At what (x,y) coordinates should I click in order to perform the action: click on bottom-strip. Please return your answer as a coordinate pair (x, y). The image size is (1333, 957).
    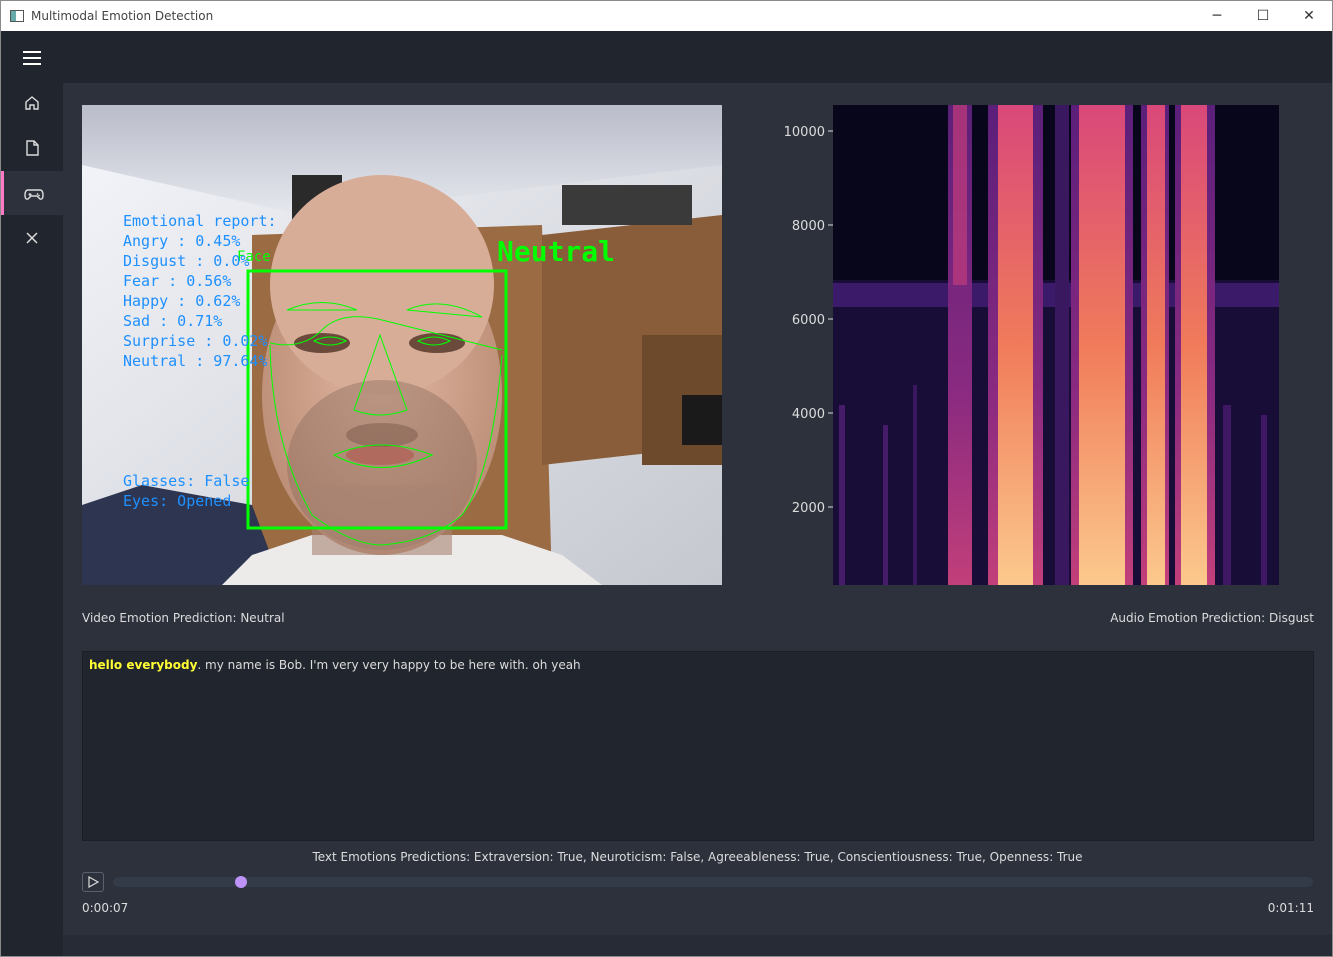
    Looking at the image, I should click on (697, 945).